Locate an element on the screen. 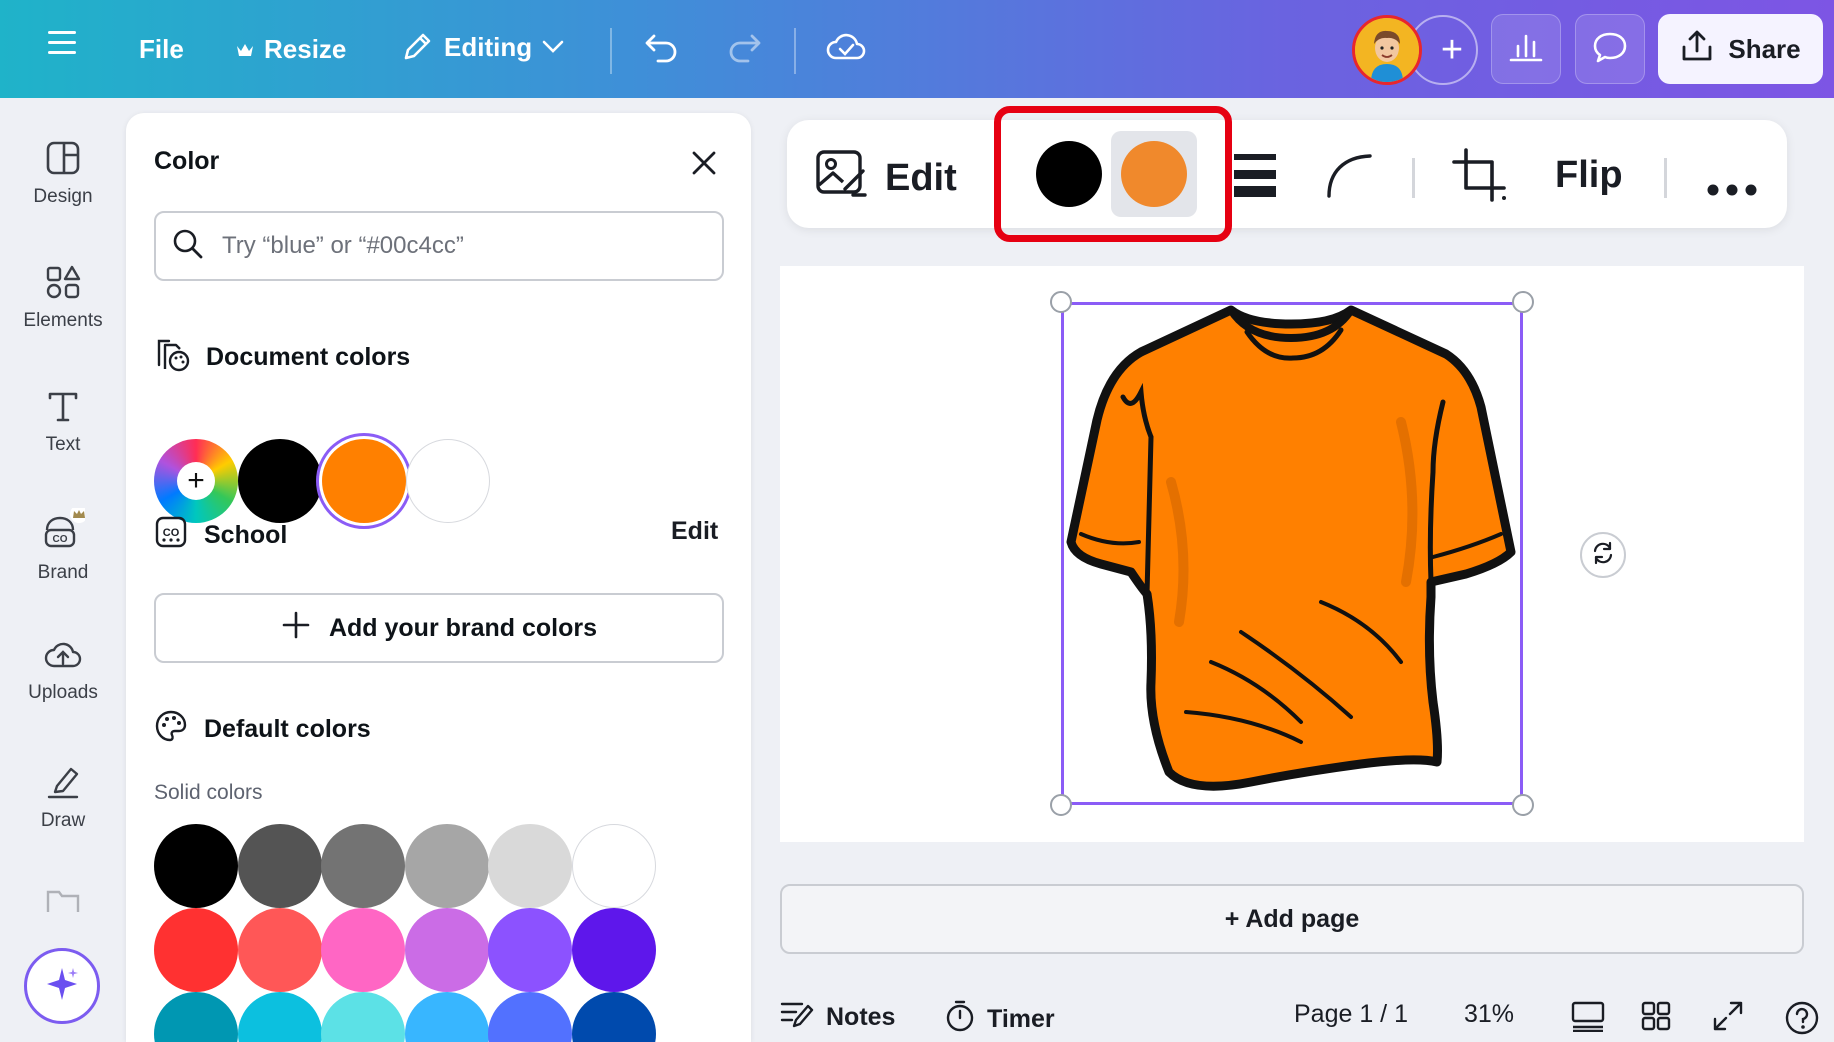 The height and width of the screenshot is (1042, 1834). file-menu: File is located at coordinates (161, 49).